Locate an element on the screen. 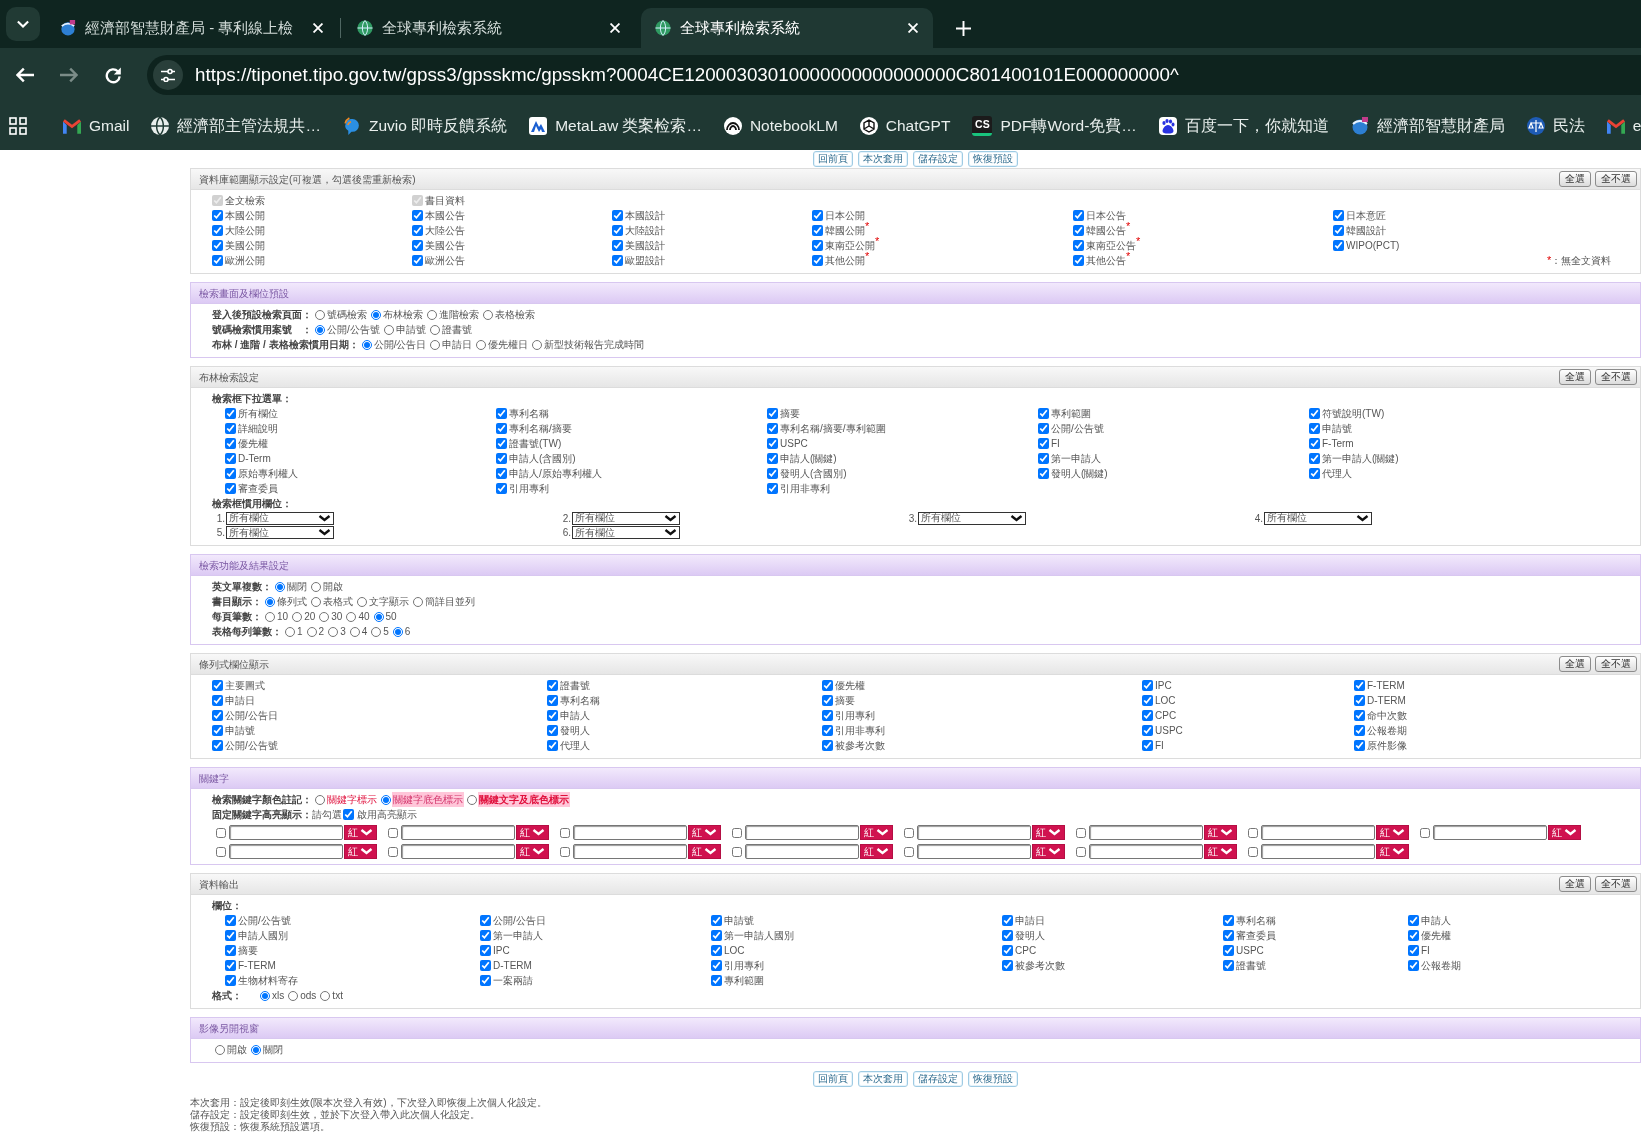  bookmark-link: Zuvio 即時反饋系統 is located at coordinates (425, 126).